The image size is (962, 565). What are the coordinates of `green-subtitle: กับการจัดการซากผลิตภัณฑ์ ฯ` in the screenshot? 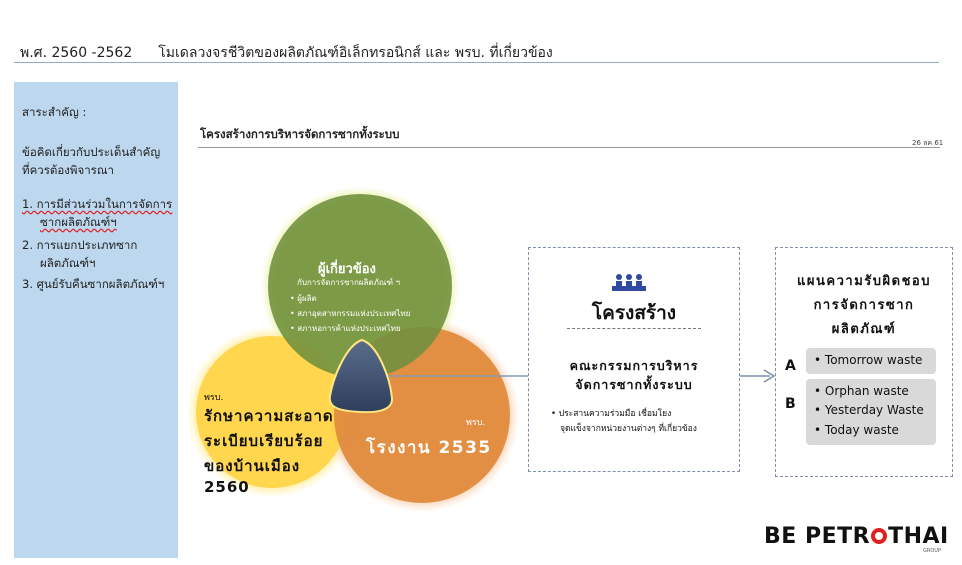 It's located at (348, 282).